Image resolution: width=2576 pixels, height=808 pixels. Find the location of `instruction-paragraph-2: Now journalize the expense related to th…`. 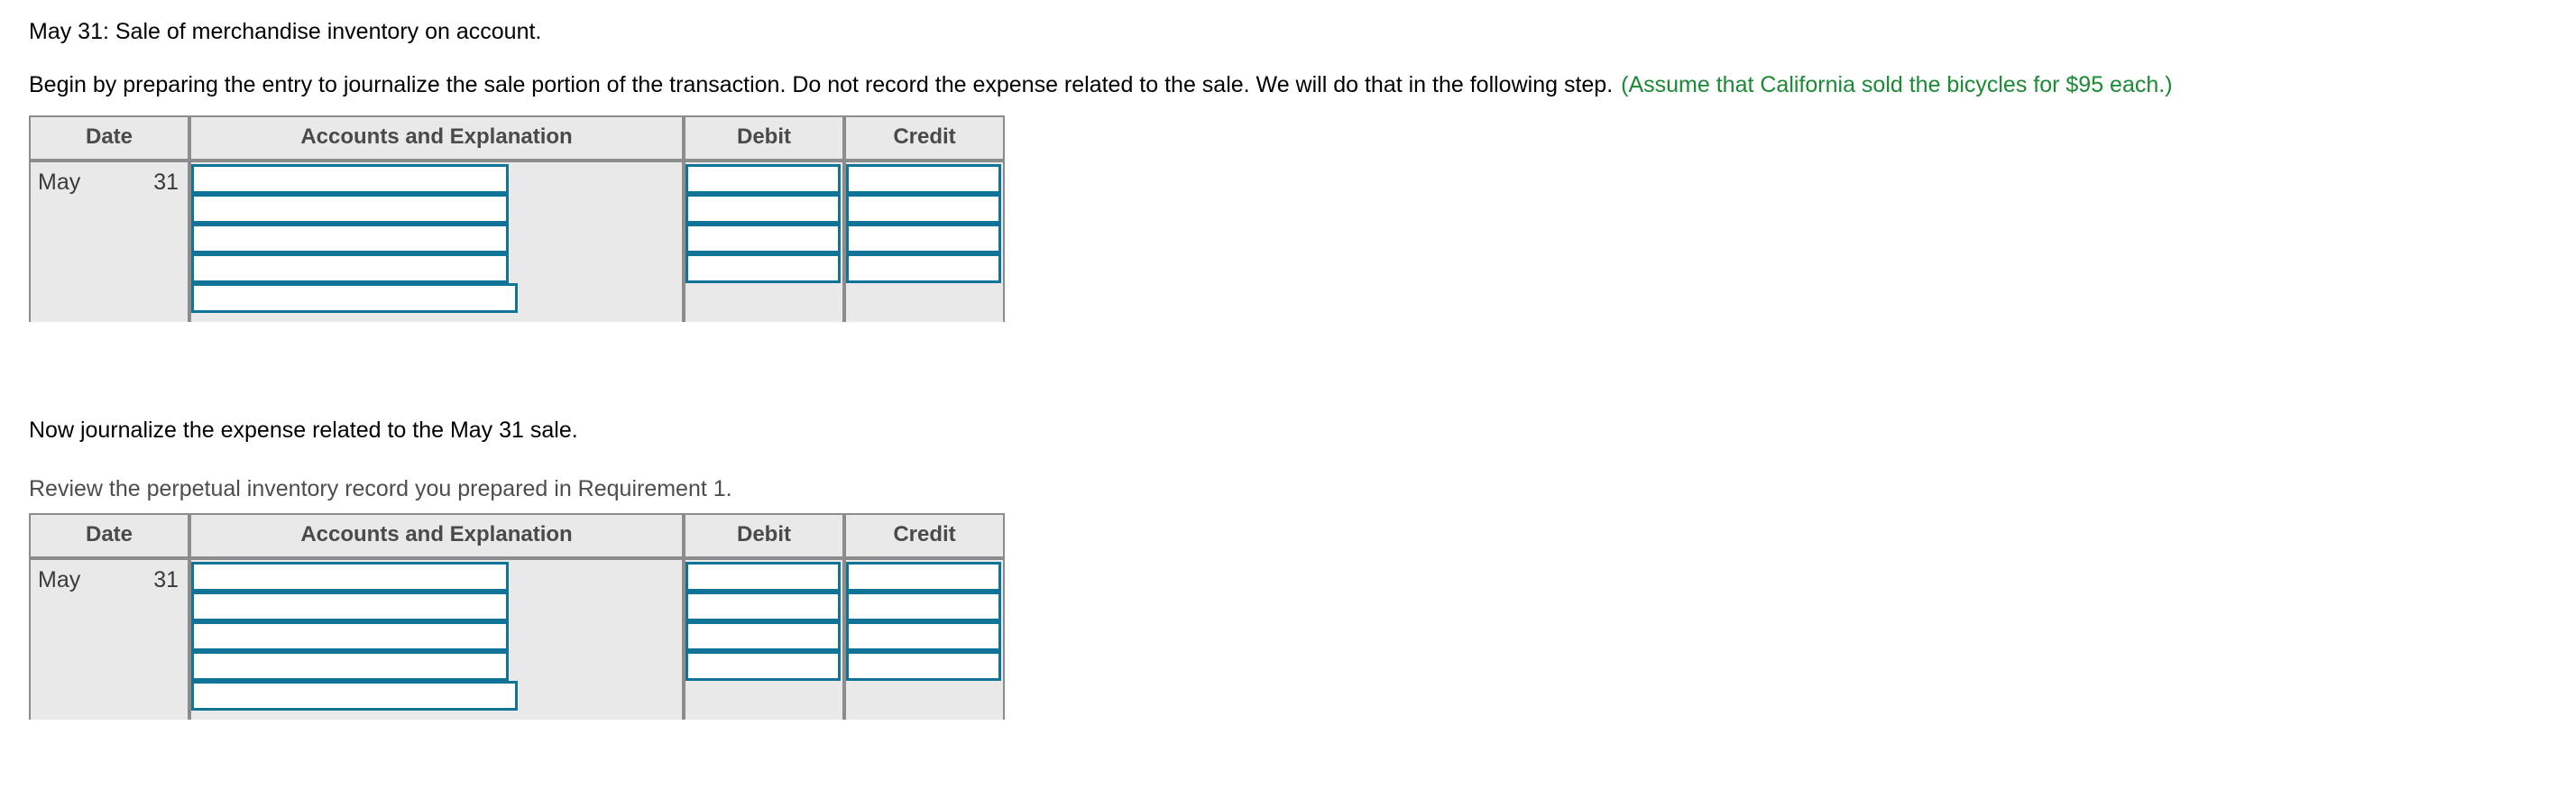

instruction-paragraph-2: Now journalize the expense related to th… is located at coordinates (303, 431).